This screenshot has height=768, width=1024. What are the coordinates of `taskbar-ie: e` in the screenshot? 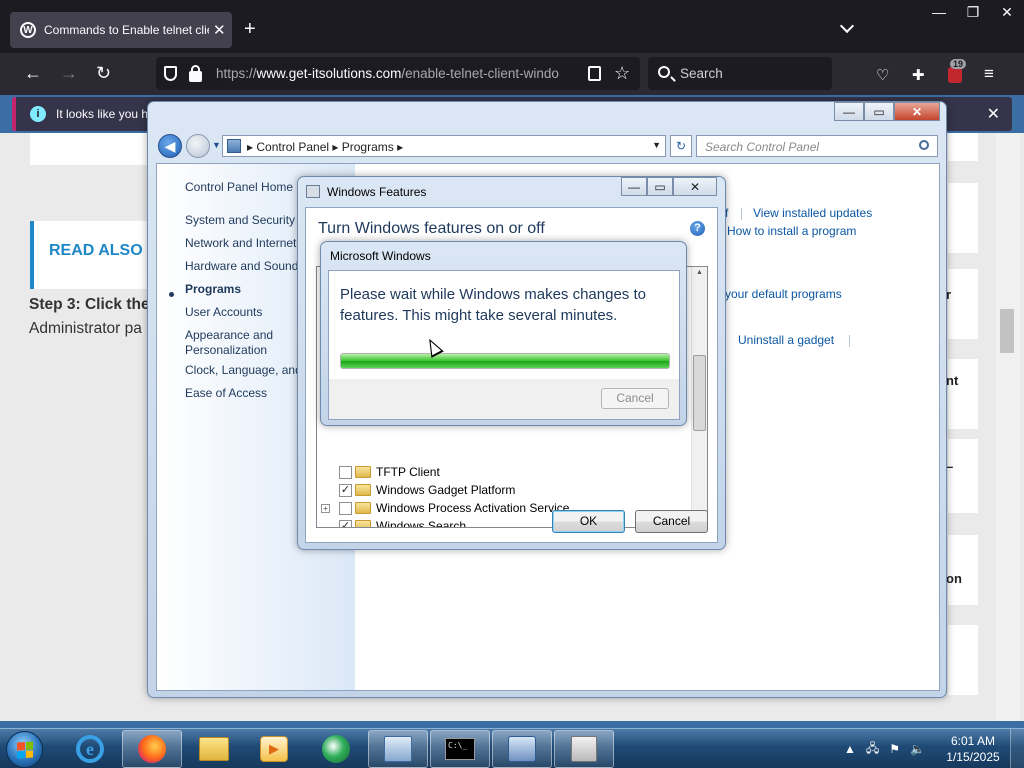 It's located at (90, 749).